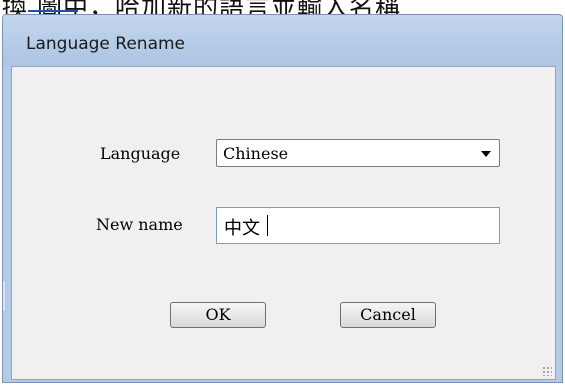 The width and height of the screenshot is (565, 385). I want to click on language-select-value: Chinese, so click(256, 153).